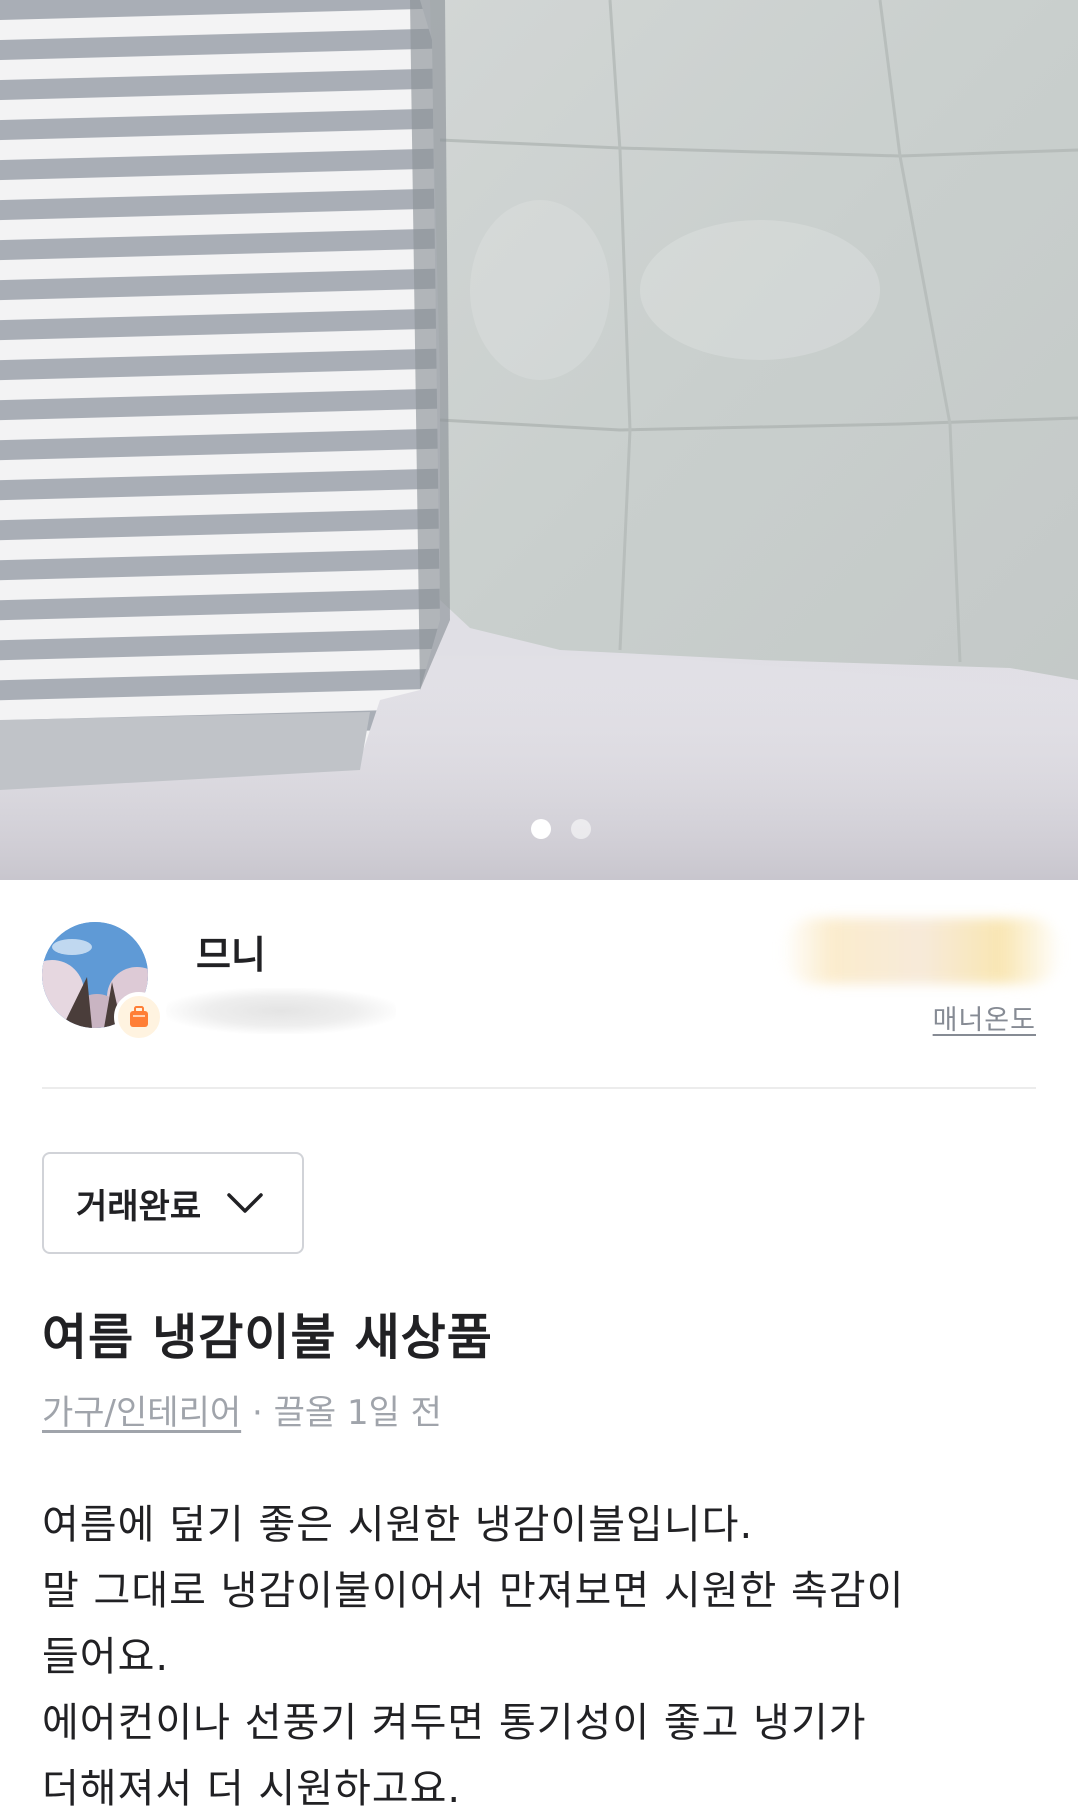  I want to click on trade-status-value: 거래완료, so click(139, 1206).